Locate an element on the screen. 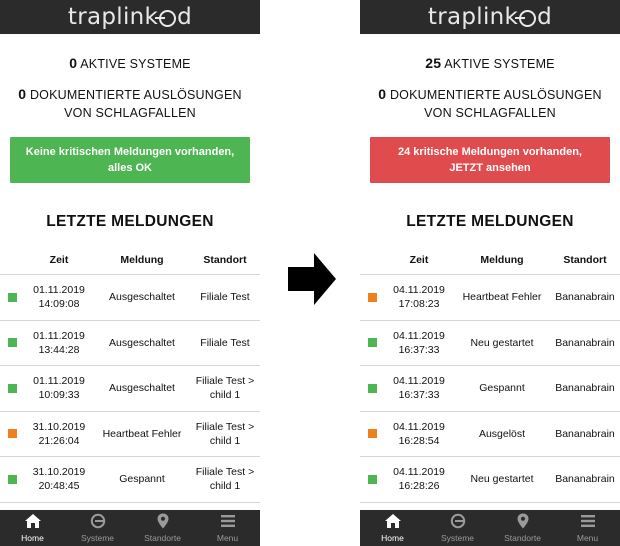 The height and width of the screenshot is (546, 620). row-date: 31.10.2019 is located at coordinates (59, 426).